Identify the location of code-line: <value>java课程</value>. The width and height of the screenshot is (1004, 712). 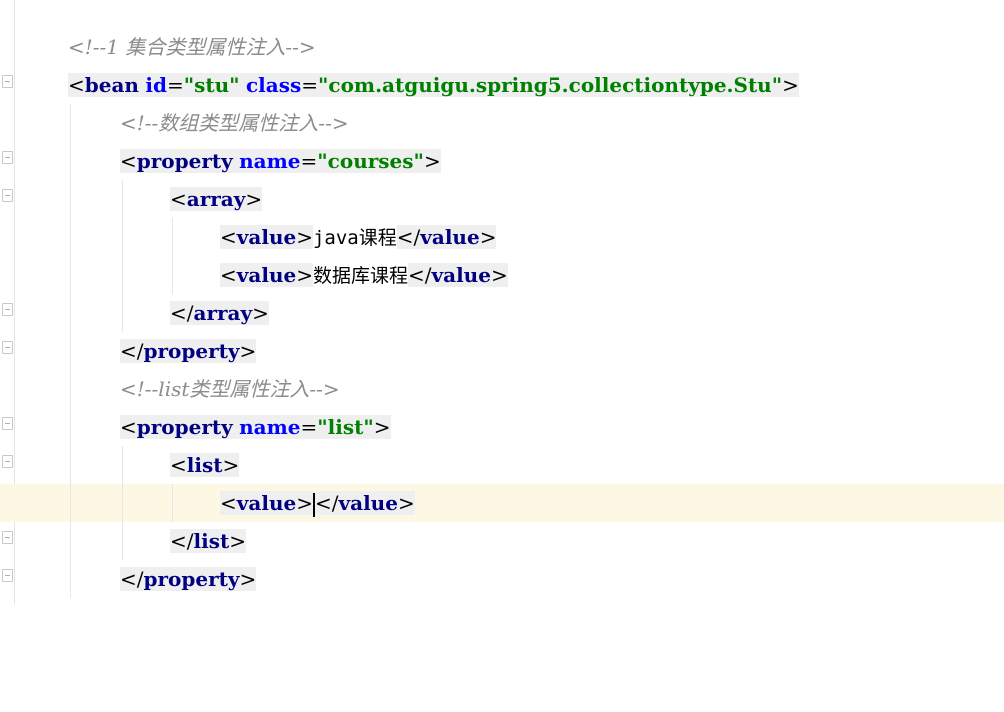
(502, 237).